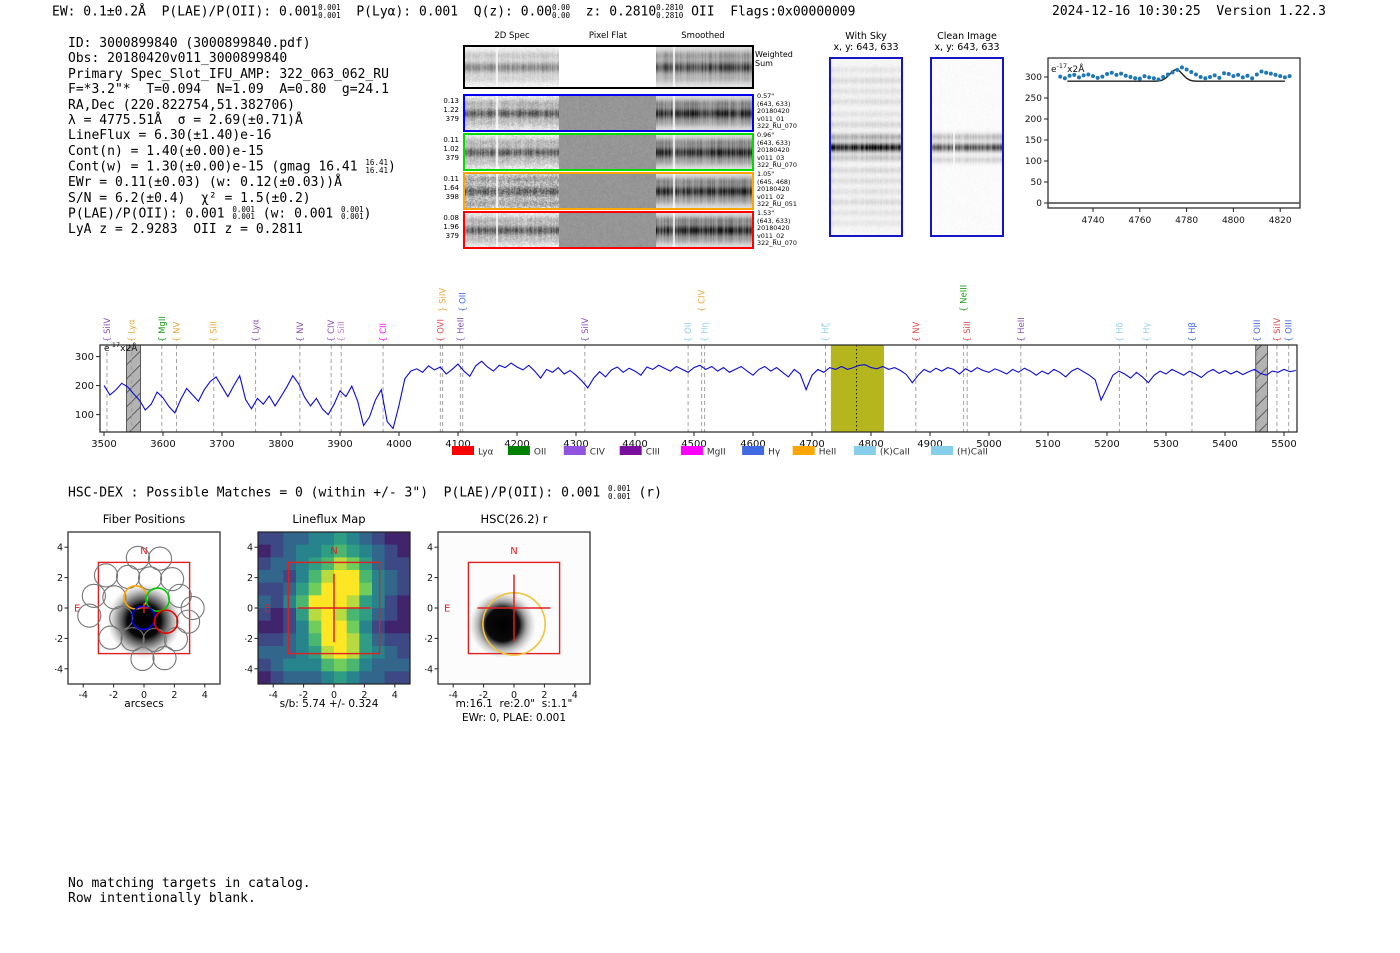 Image resolution: width=1400 pixels, height=953 pixels. Describe the element at coordinates (444, 300) in the screenshot. I see `emission-line-label: } SiIV` at that location.